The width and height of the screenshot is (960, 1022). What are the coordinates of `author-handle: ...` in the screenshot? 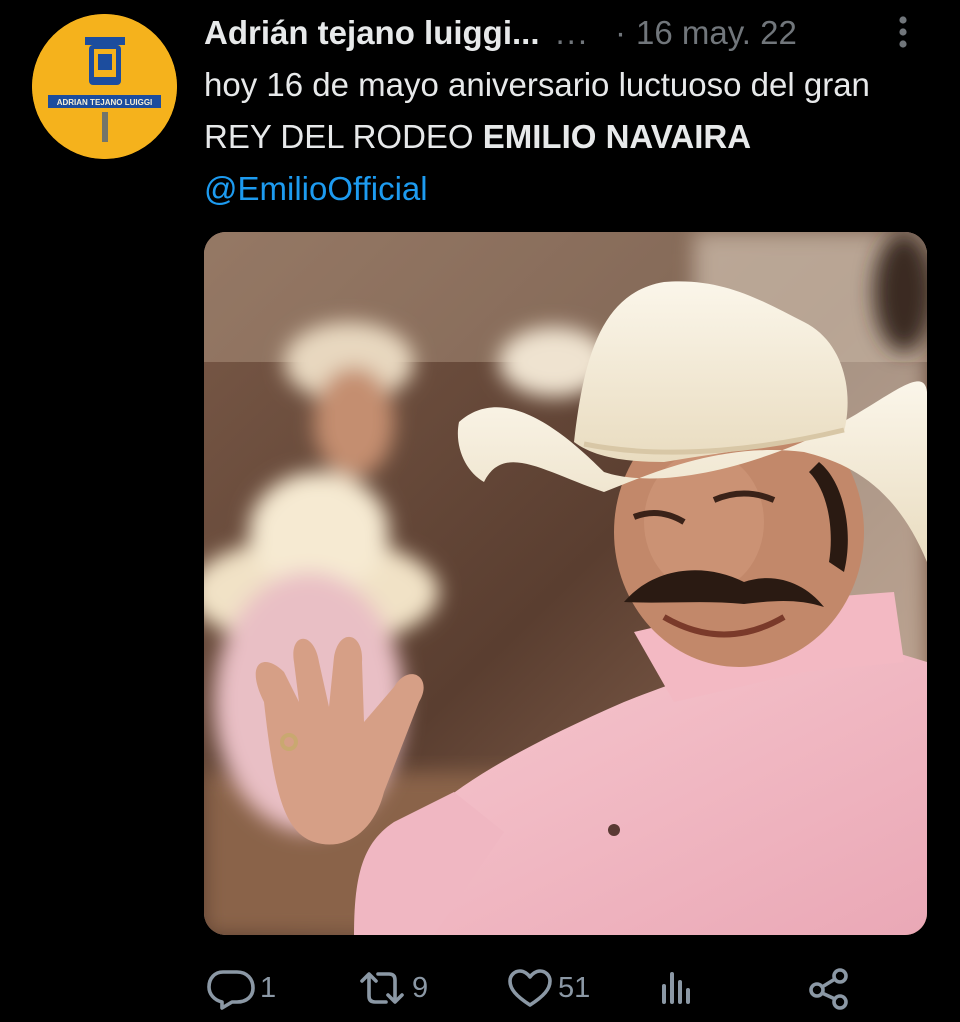 It's located at (573, 33).